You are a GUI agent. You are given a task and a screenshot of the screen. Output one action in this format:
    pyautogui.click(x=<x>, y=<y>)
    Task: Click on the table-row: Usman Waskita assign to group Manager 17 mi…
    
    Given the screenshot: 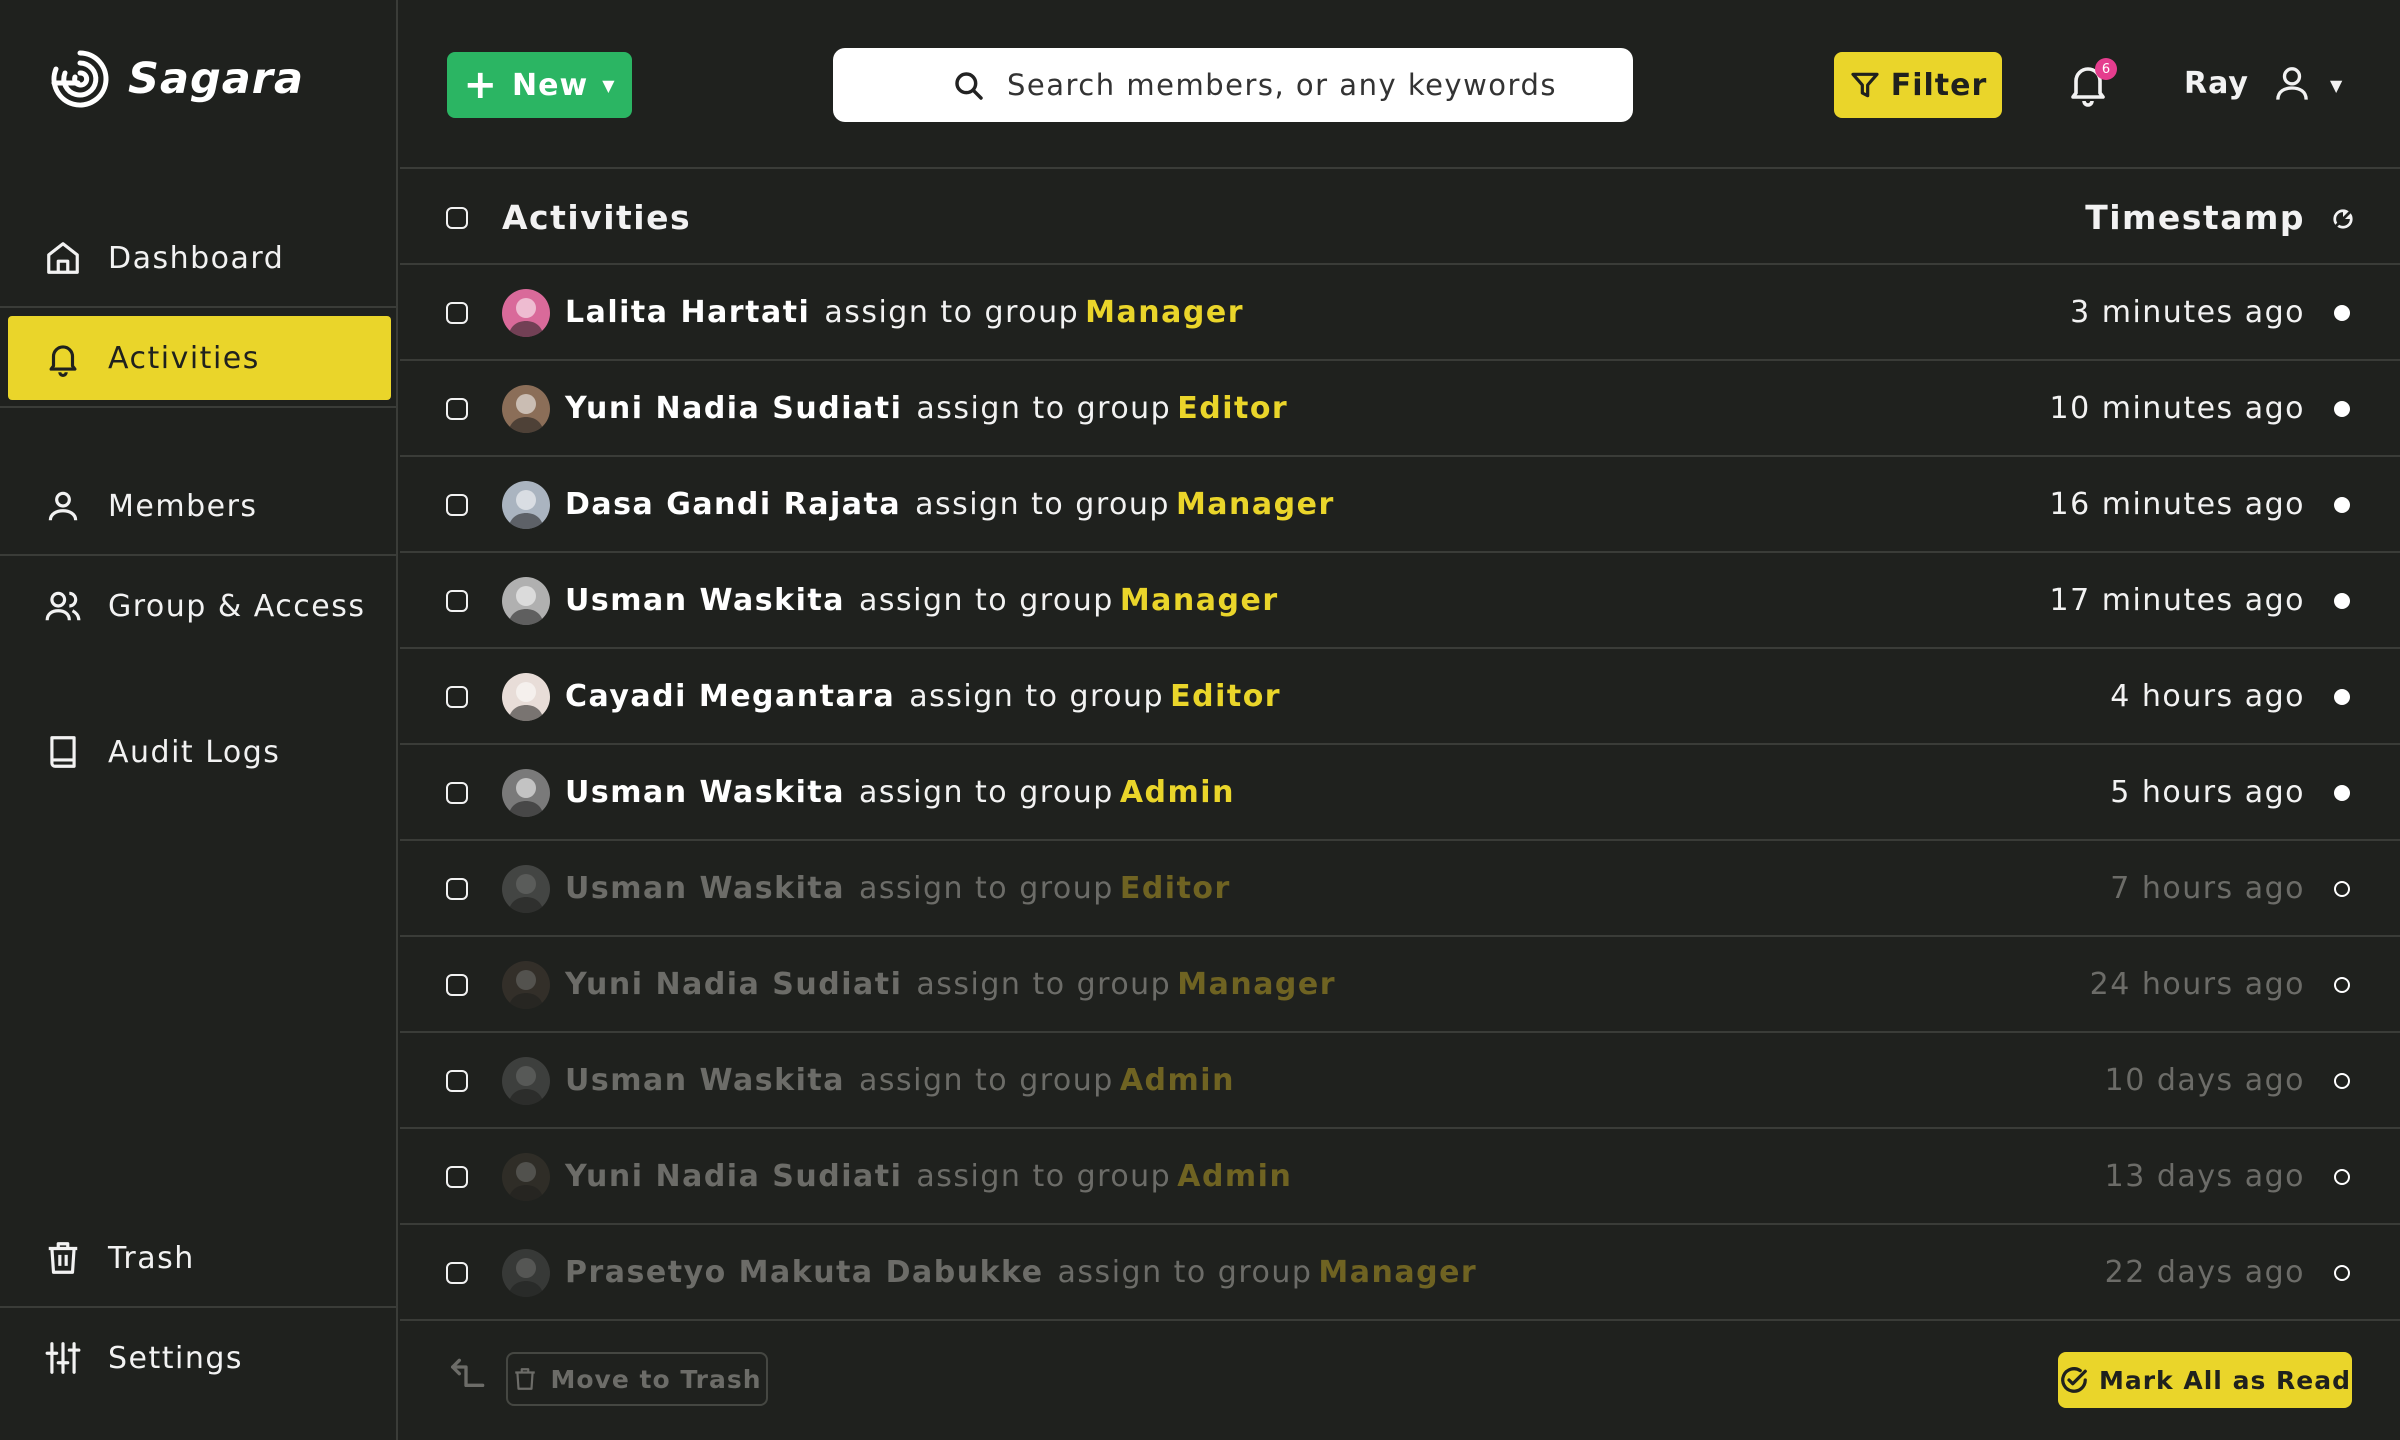 What is the action you would take?
    pyautogui.click(x=1400, y=601)
    